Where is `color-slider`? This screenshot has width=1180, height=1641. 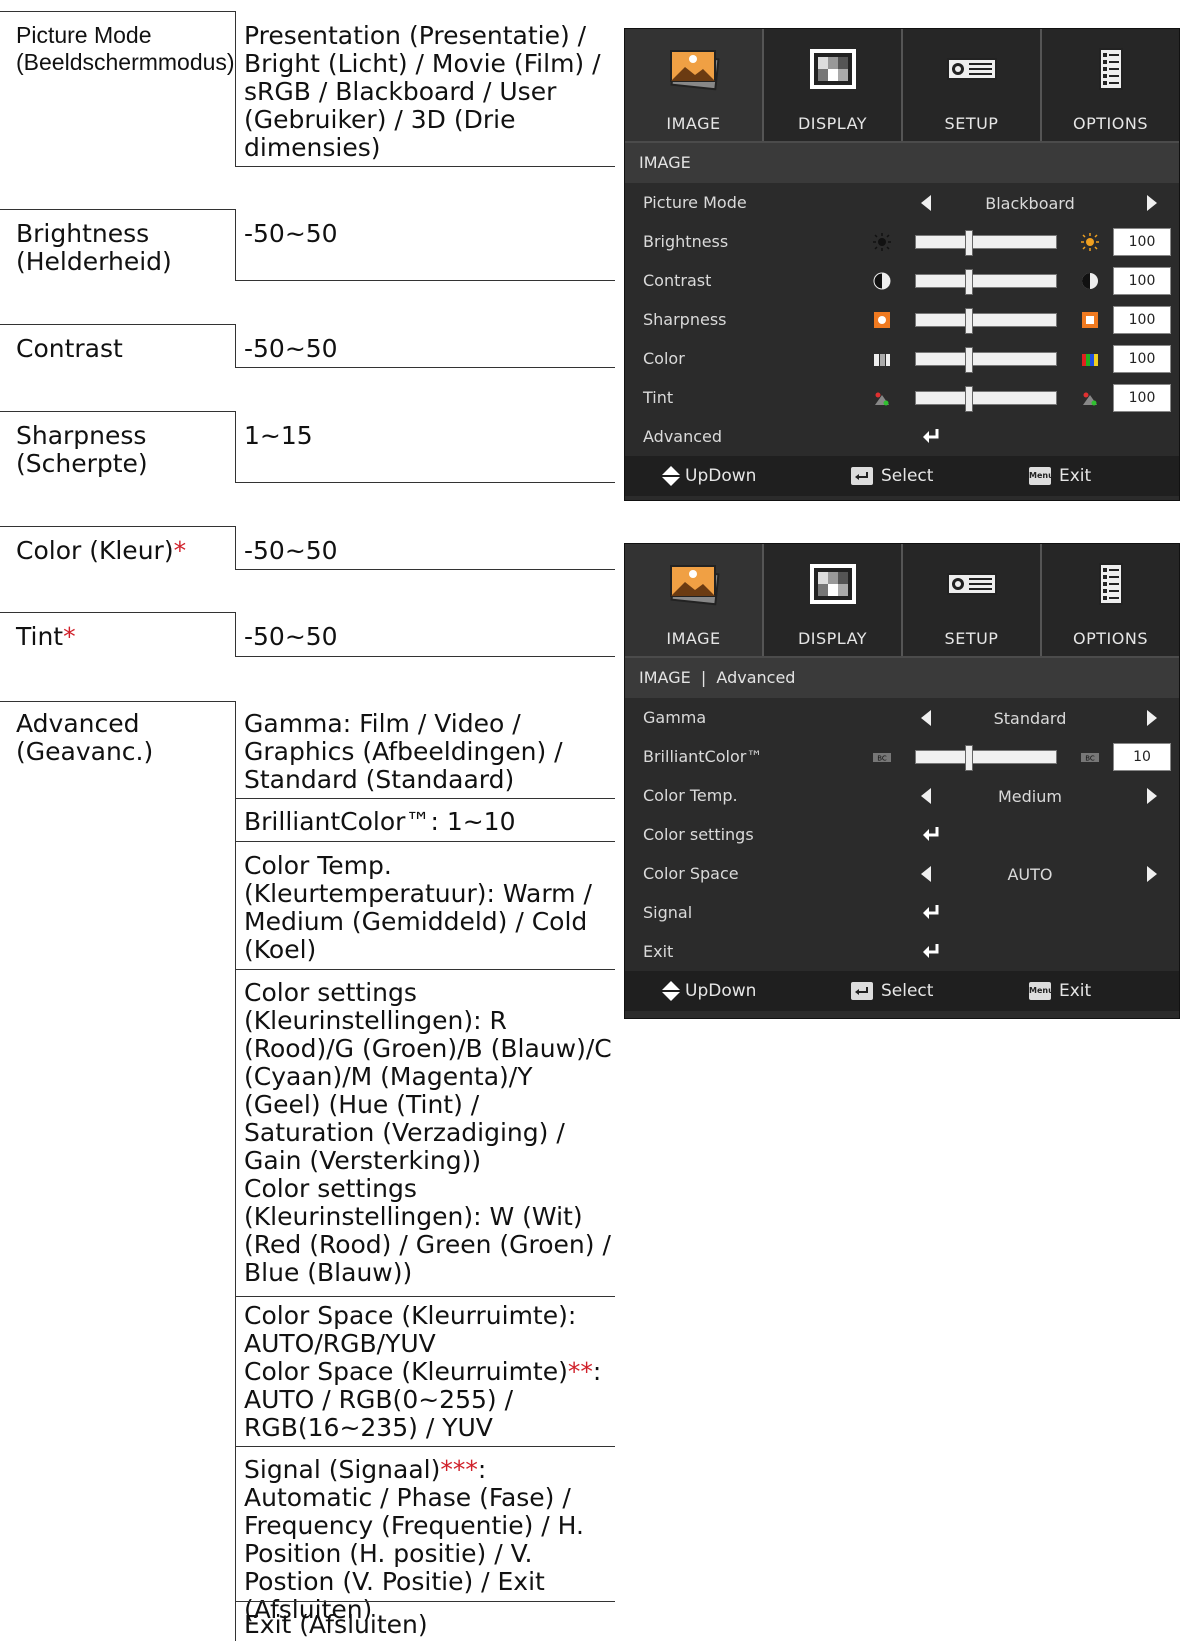
color-slider is located at coordinates (986, 360).